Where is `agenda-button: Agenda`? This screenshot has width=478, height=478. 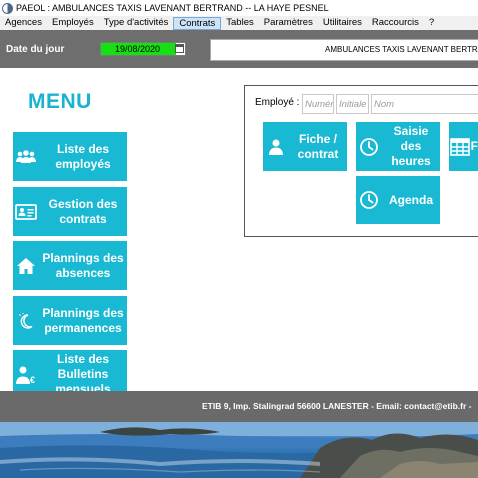 agenda-button: Agenda is located at coordinates (398, 200).